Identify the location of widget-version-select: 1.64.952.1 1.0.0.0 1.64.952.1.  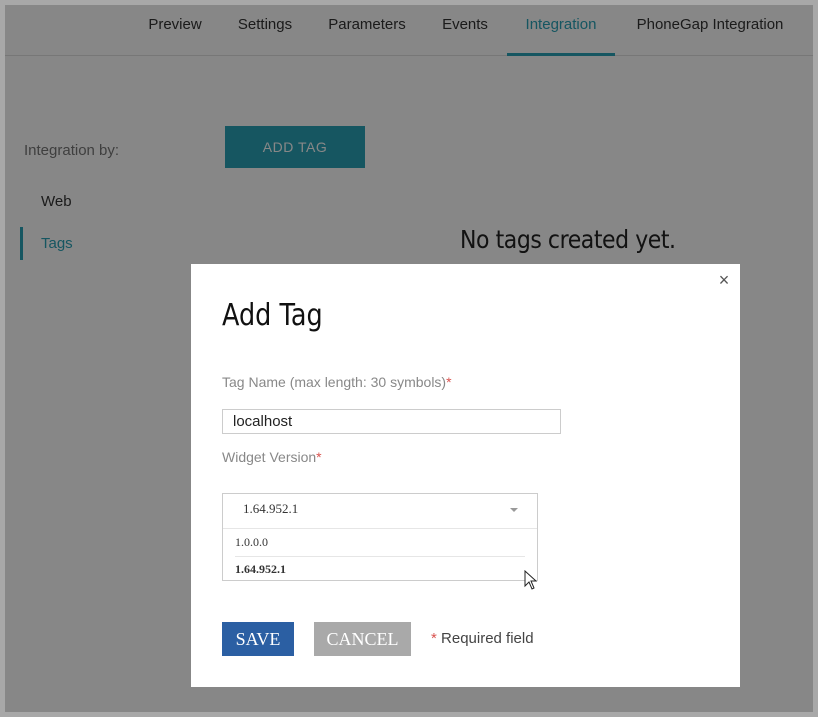
(380, 537).